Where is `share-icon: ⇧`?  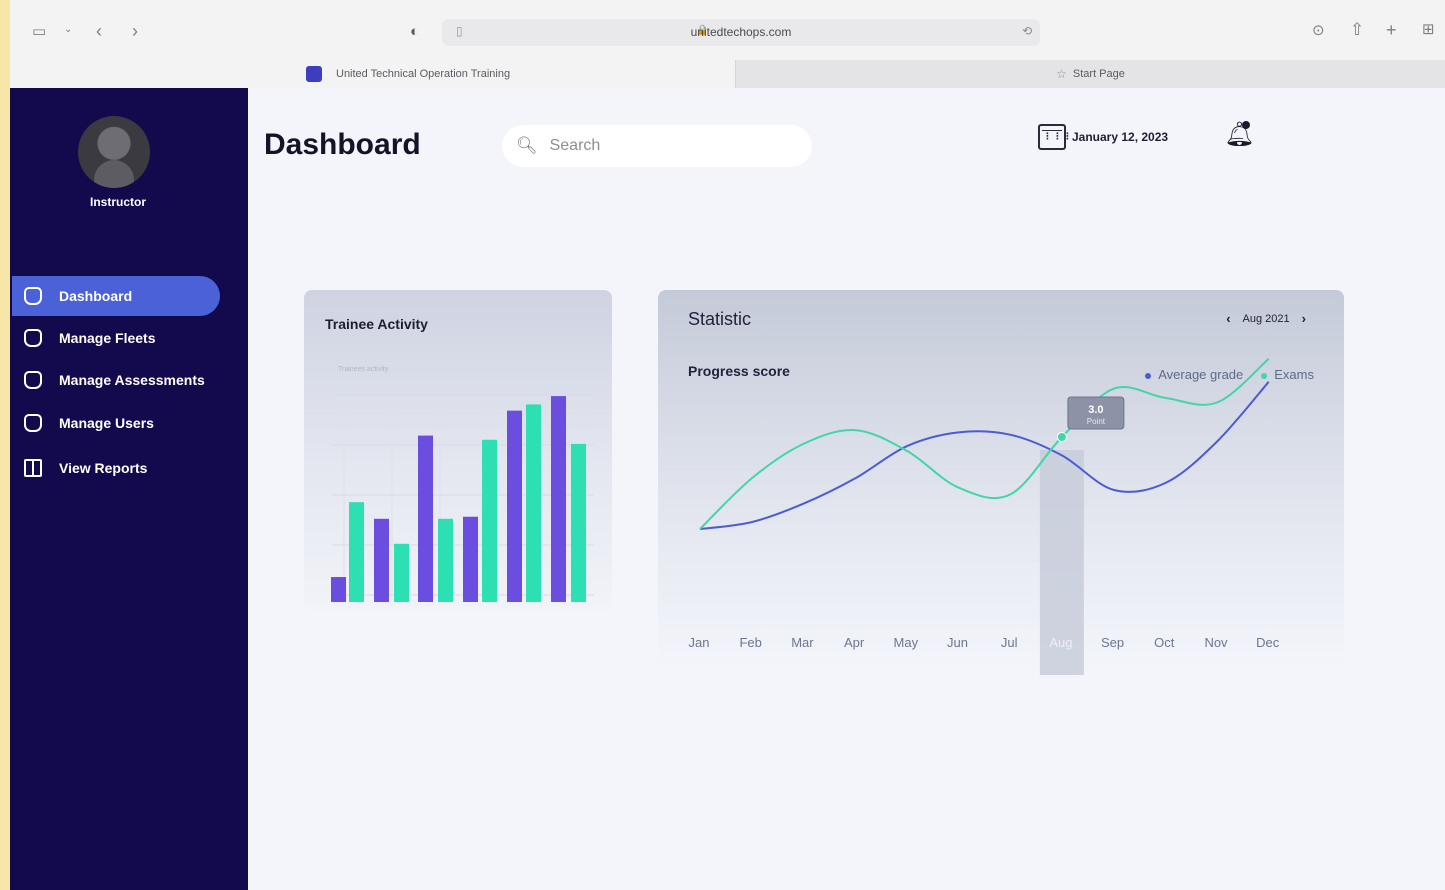 share-icon: ⇧ is located at coordinates (1357, 29).